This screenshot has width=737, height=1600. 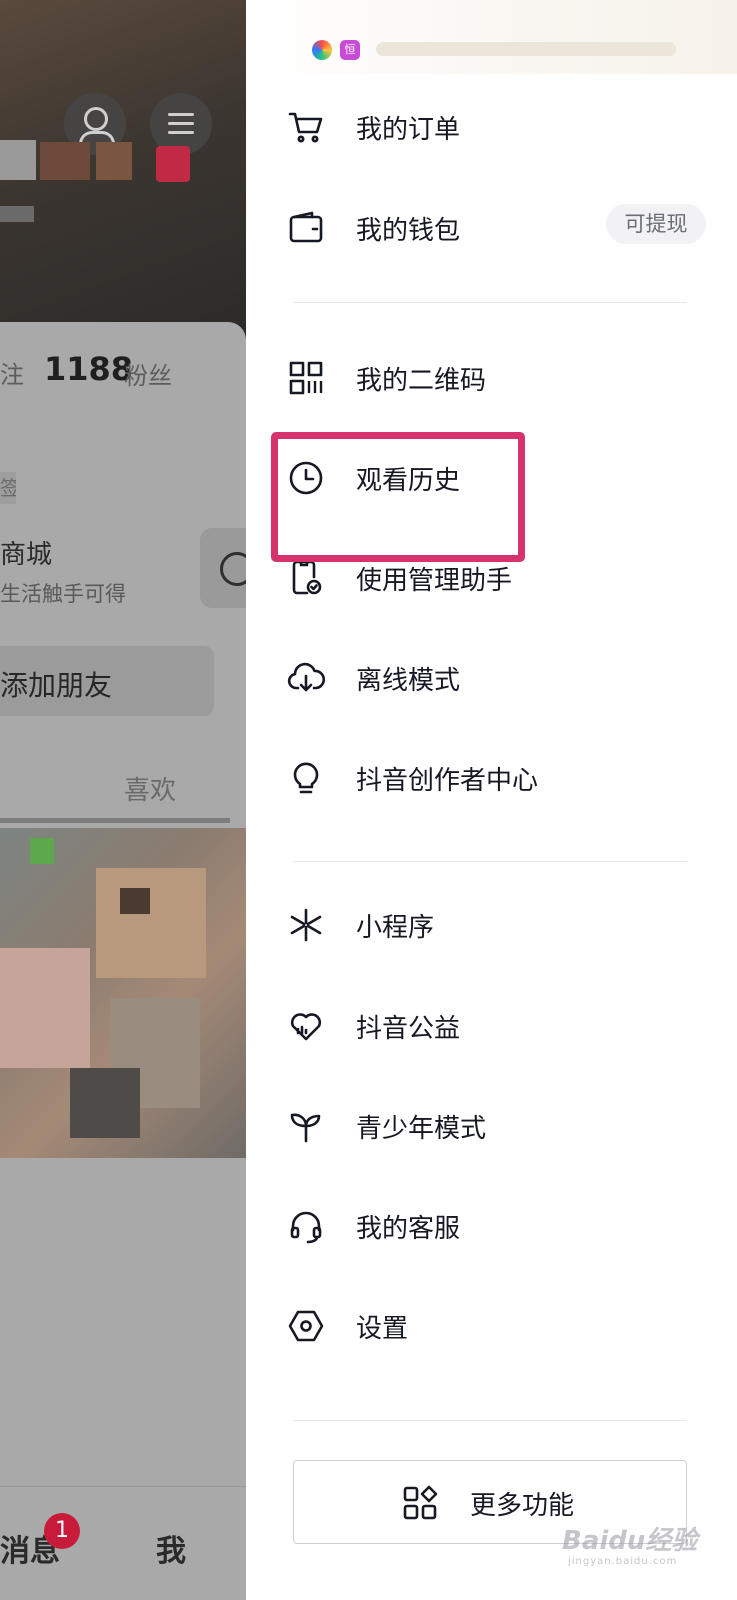 What do you see at coordinates (421, 1129) in the screenshot?
I see `menu-item-label: 青少年模式` at bounding box center [421, 1129].